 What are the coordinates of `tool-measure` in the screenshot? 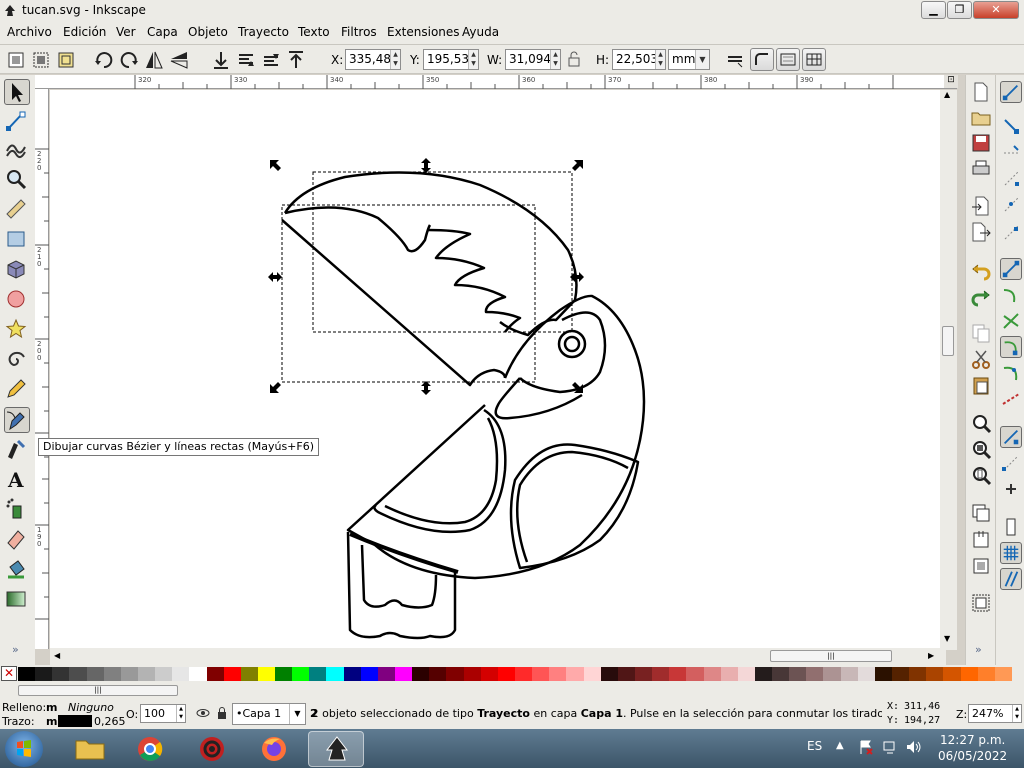 It's located at (17, 210).